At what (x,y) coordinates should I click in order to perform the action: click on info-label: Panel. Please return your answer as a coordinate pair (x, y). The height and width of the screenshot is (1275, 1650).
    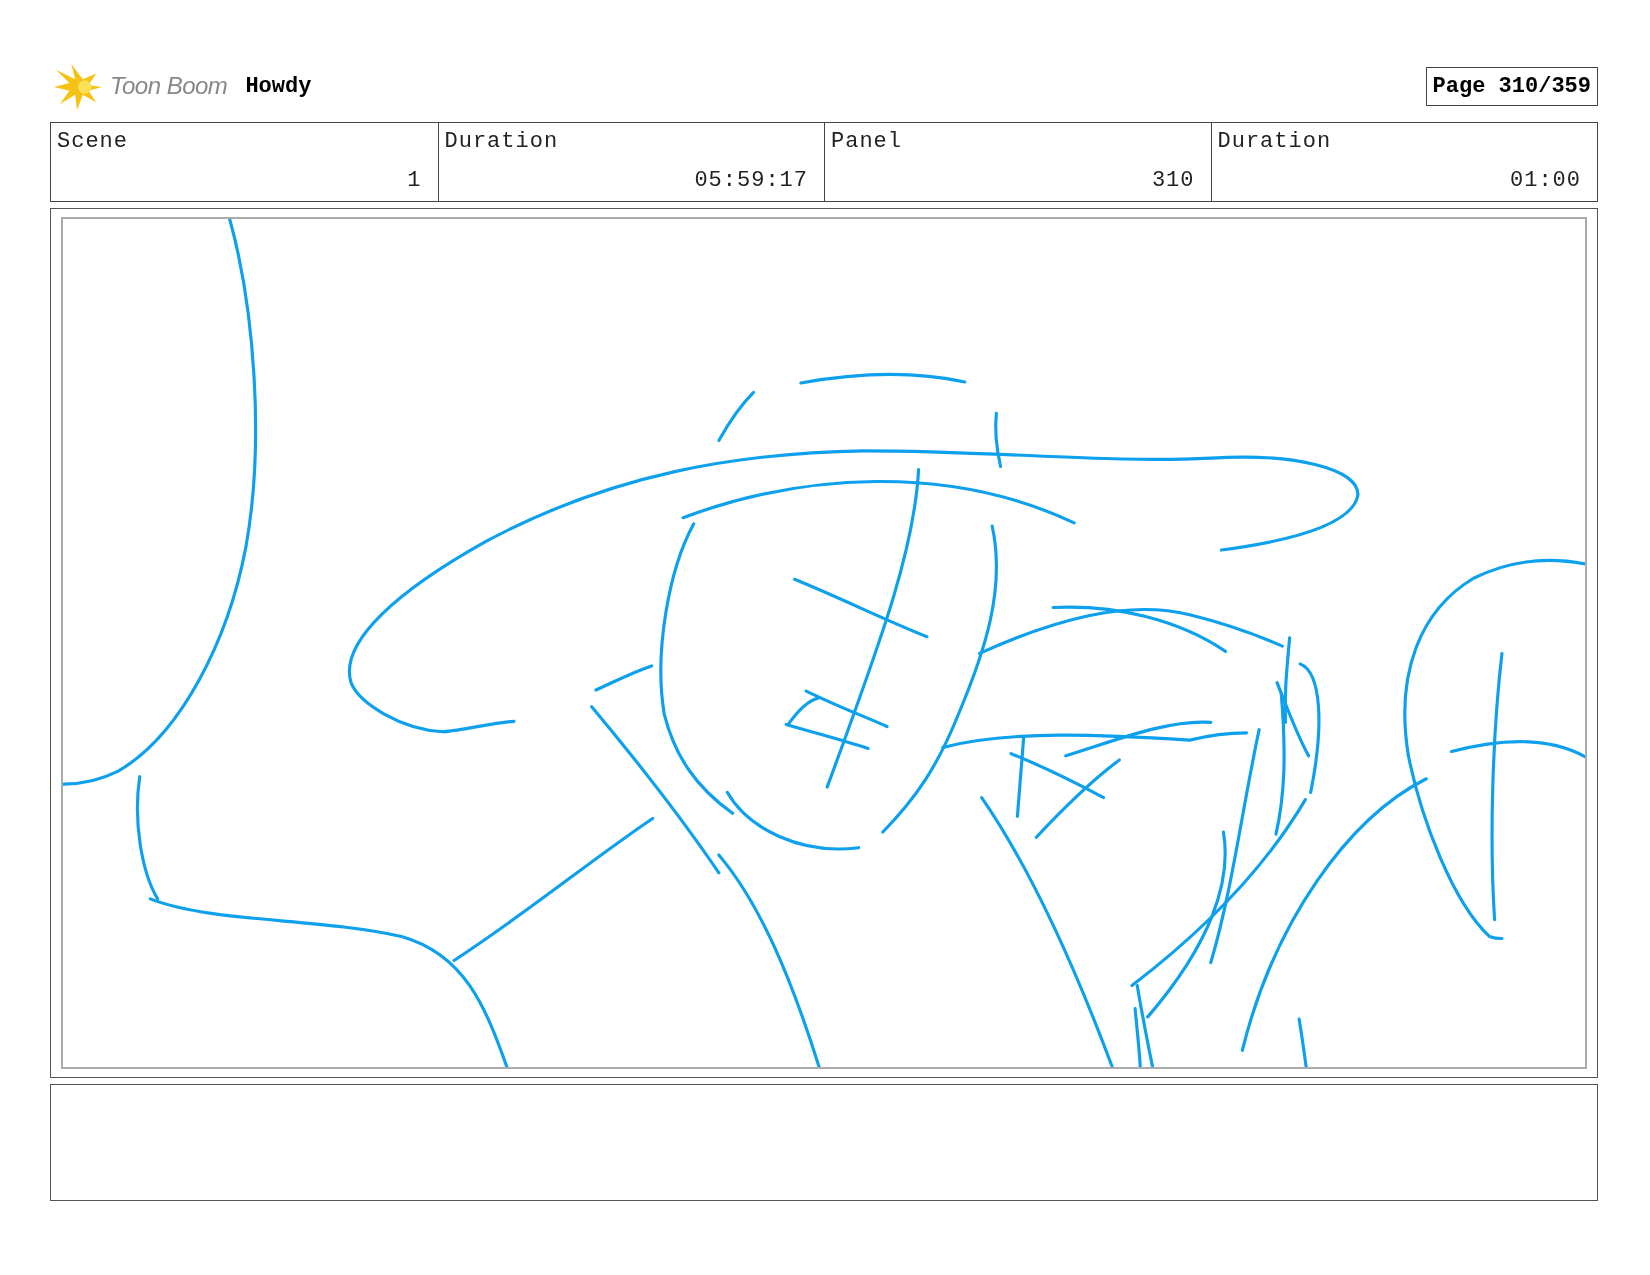
    Looking at the image, I should click on (867, 141).